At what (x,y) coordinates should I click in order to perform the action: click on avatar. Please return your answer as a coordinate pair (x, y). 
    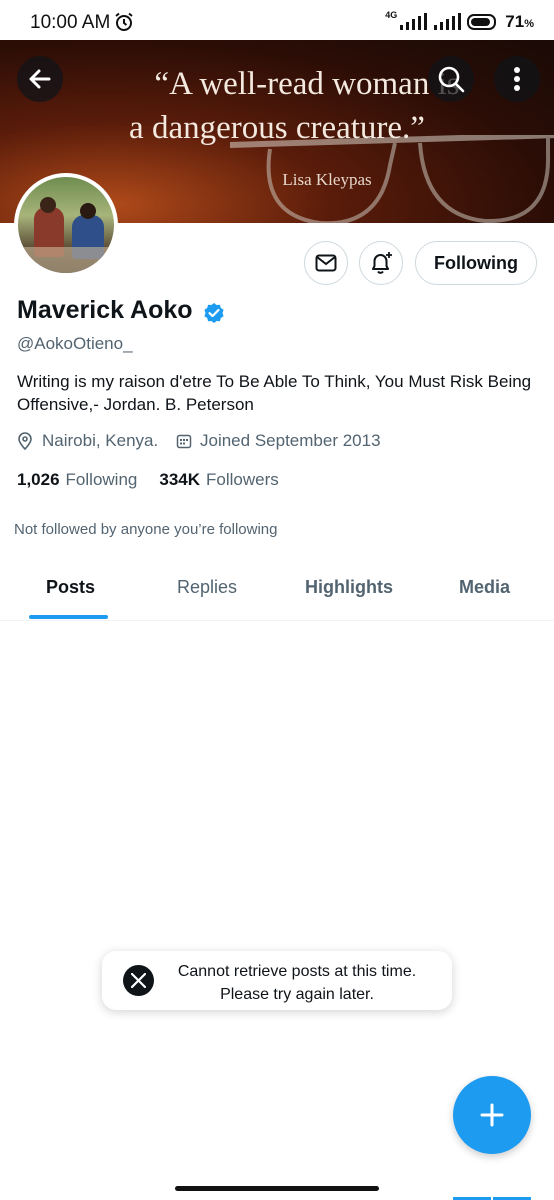
    Looking at the image, I should click on (66, 225).